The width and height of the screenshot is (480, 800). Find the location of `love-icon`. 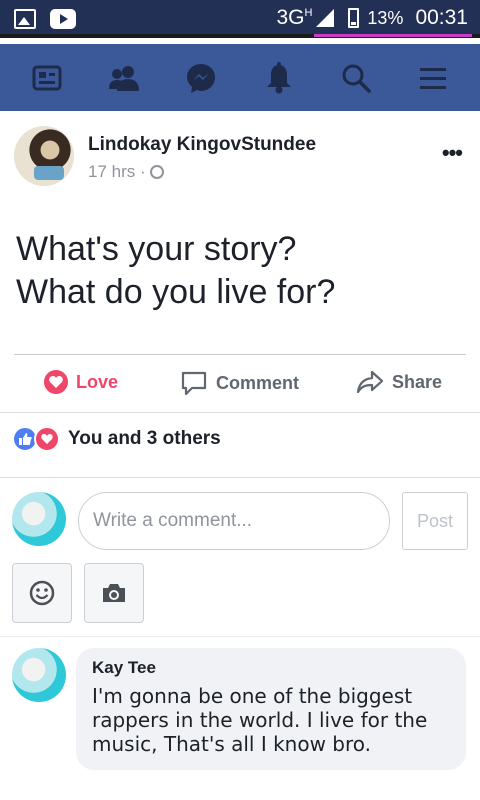

love-icon is located at coordinates (56, 382).